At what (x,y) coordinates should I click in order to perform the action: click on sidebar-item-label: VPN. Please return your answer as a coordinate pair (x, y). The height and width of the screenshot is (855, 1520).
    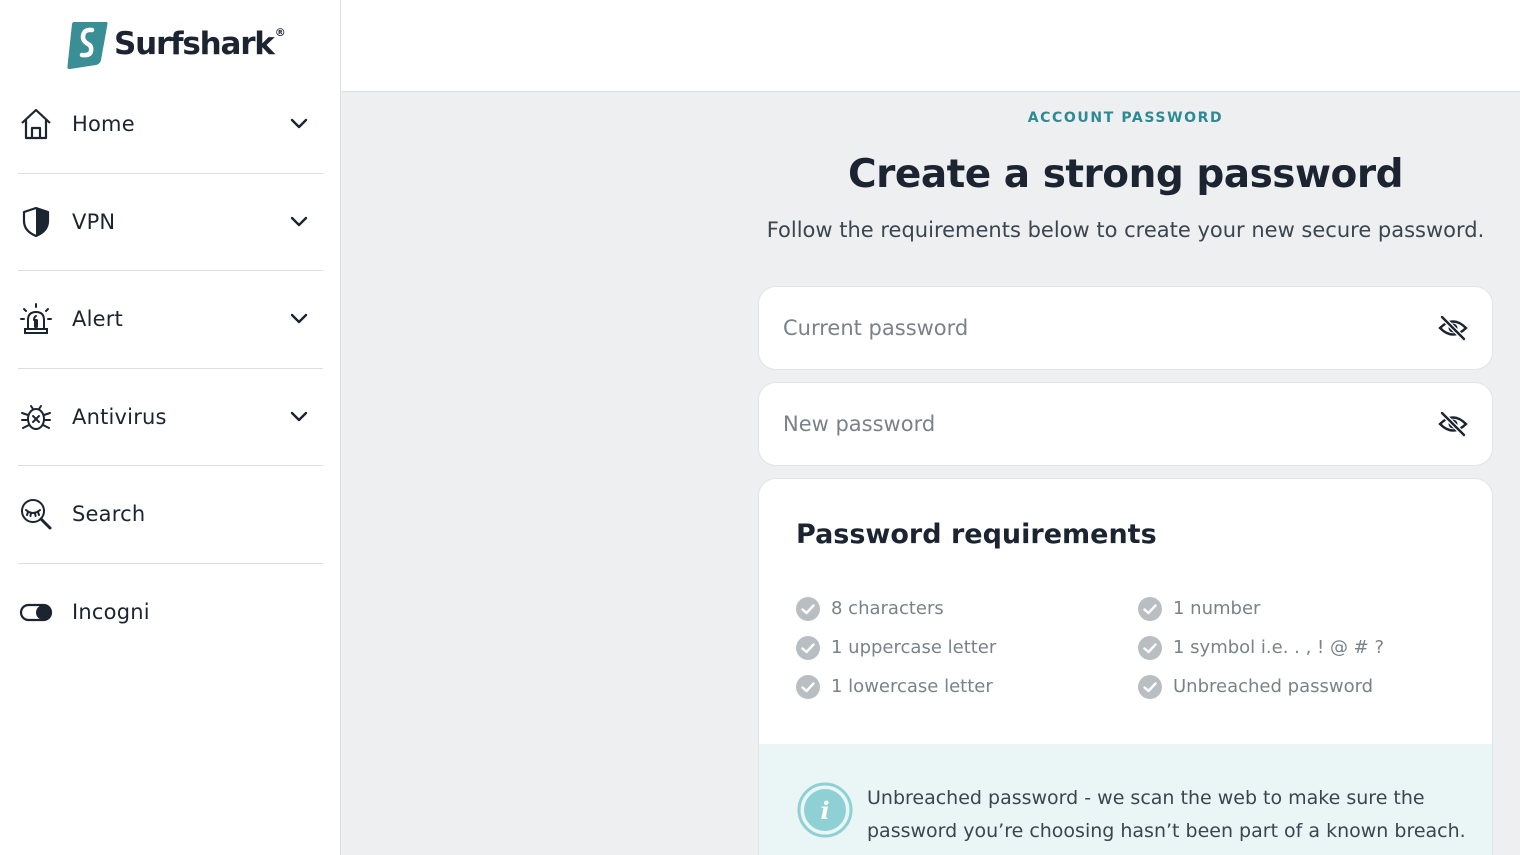
    Looking at the image, I should click on (94, 221).